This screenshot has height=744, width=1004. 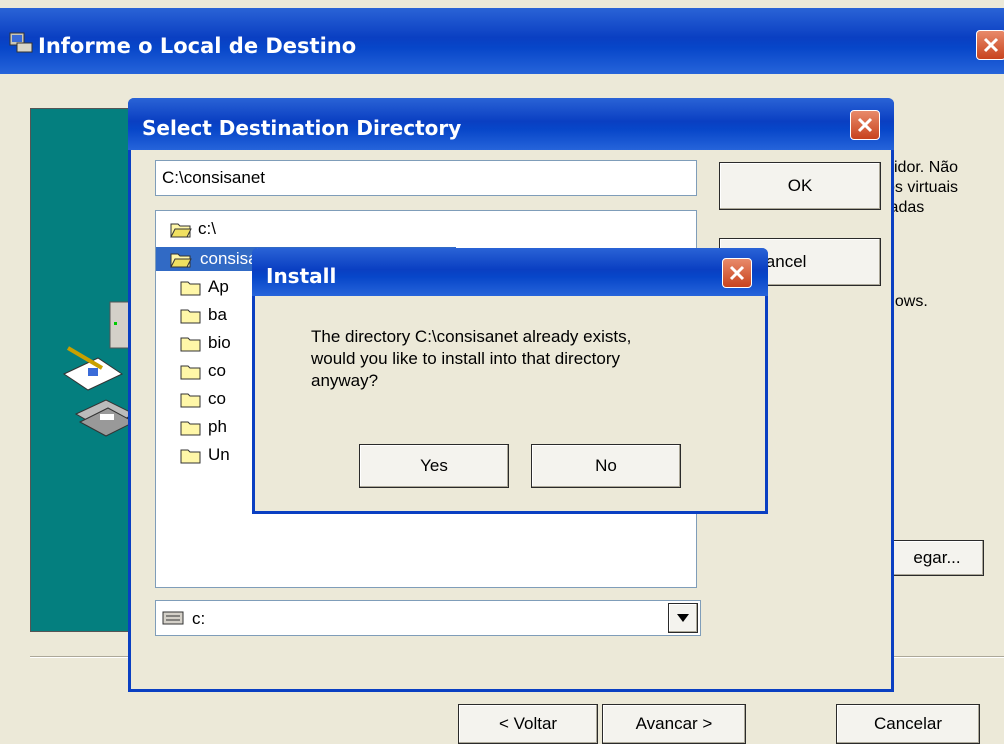 What do you see at coordinates (510, 272) in the screenshot?
I see `install-dialog-title-bar: Install` at bounding box center [510, 272].